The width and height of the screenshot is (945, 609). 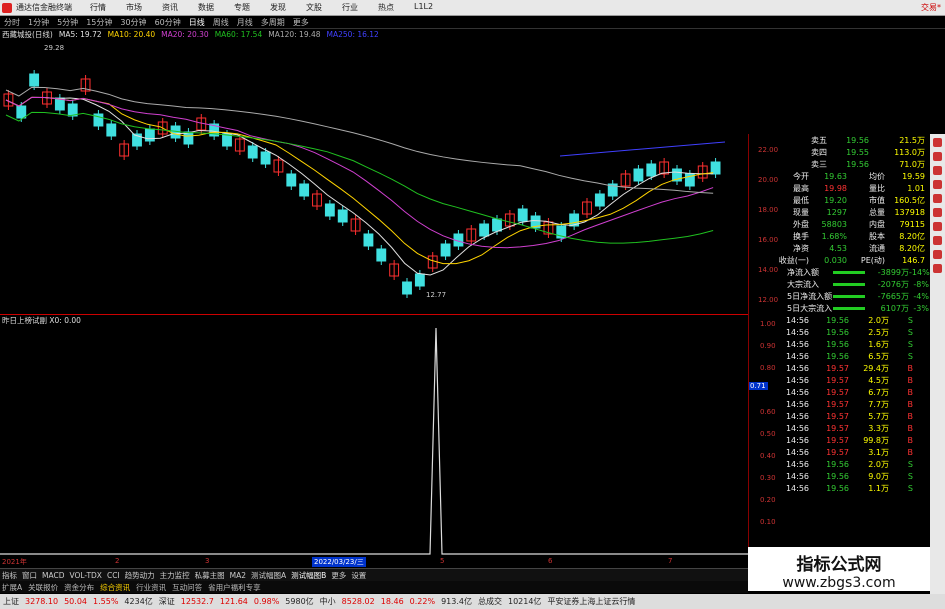 What do you see at coordinates (234, 587) in the screenshot?
I see `info-tab: 省用户福利专享` at bounding box center [234, 587].